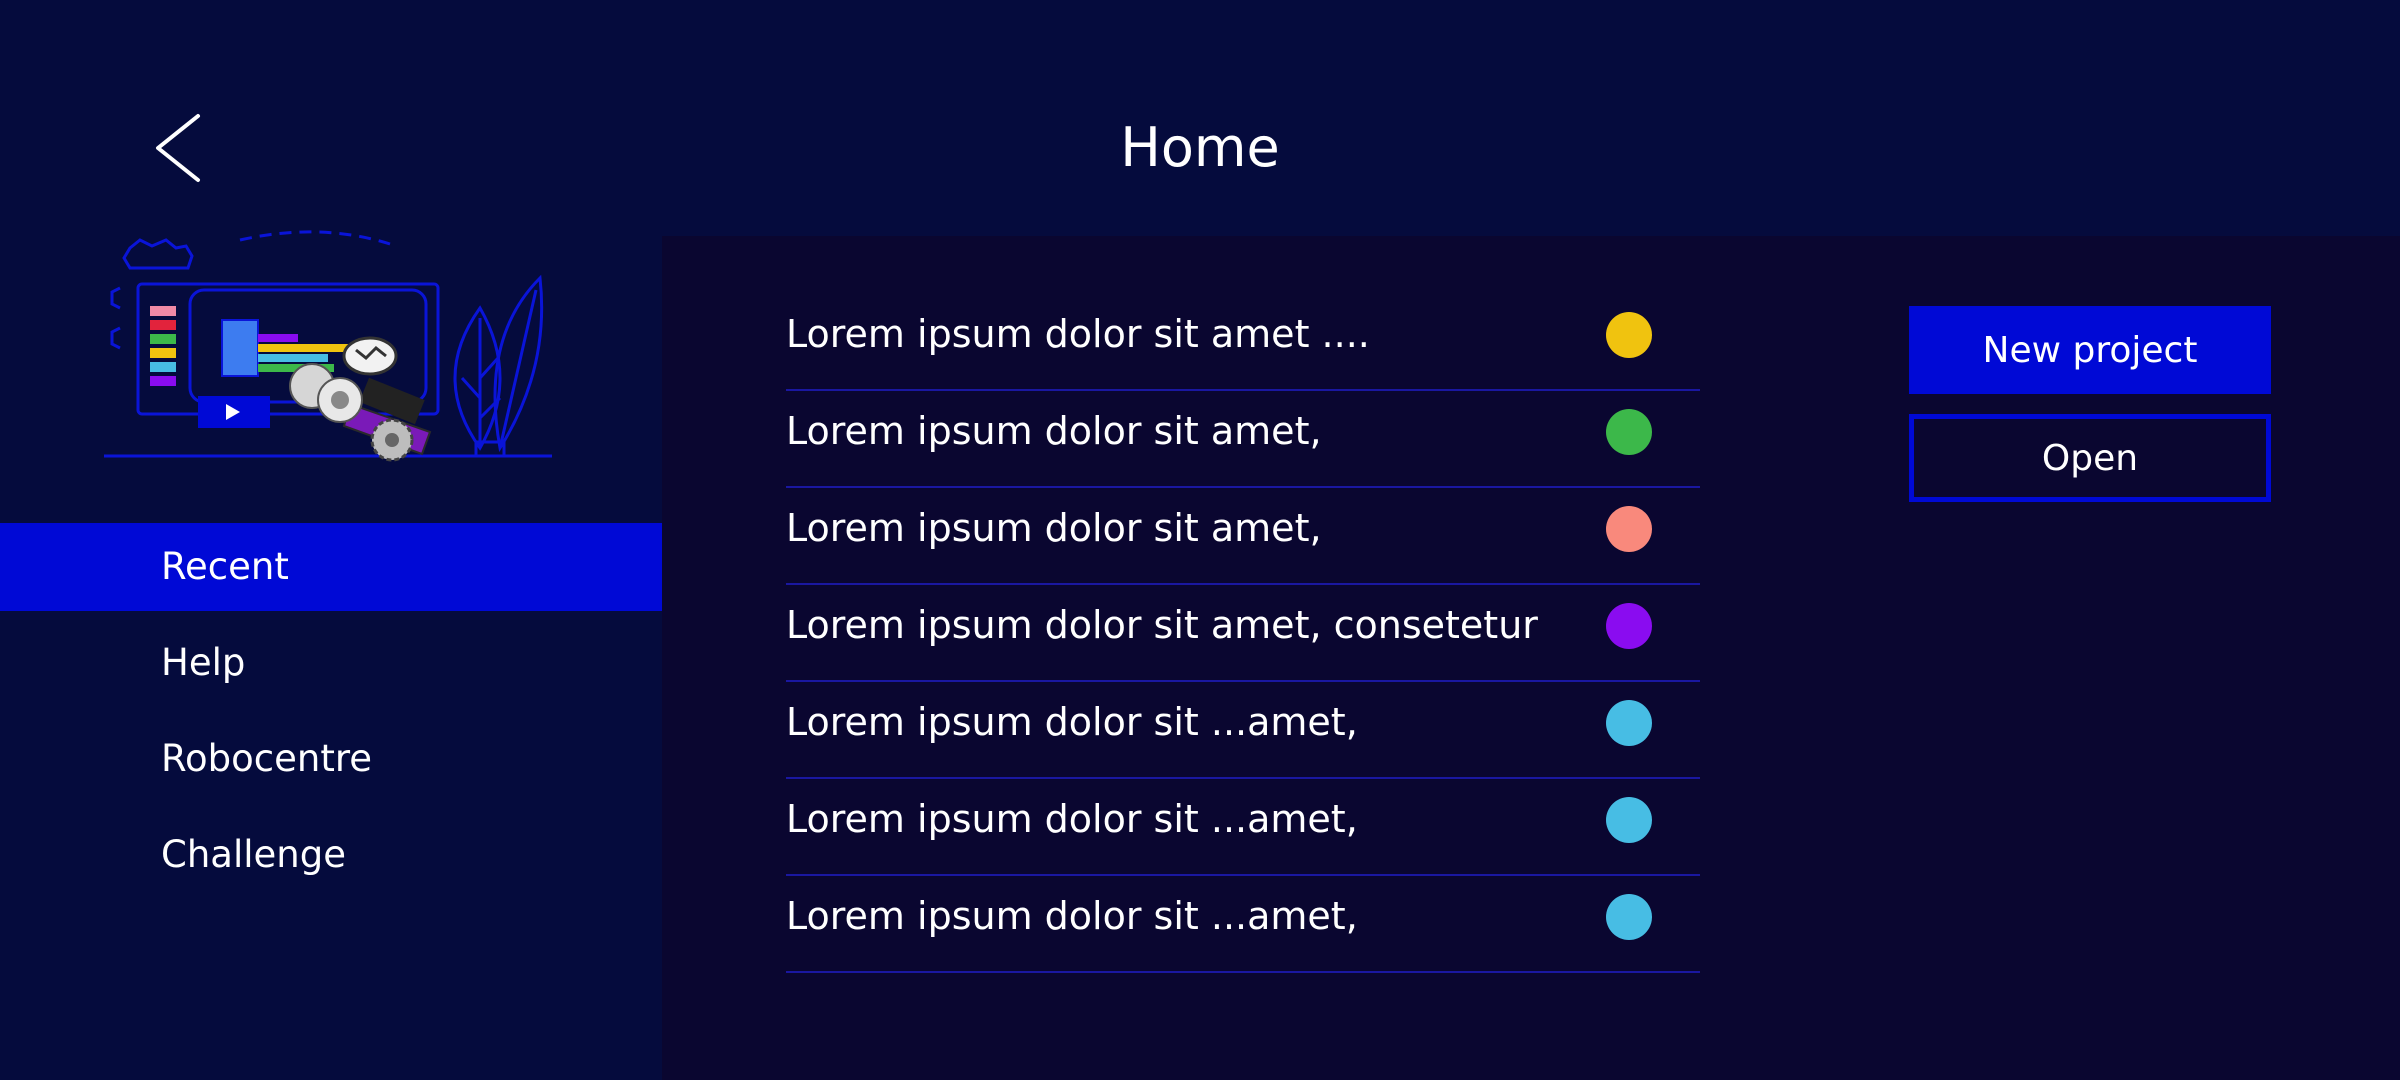 The height and width of the screenshot is (1080, 2400). I want to click on list-item: Lorem ipsum dolor sit amet, consetetur, so click(1243, 633).